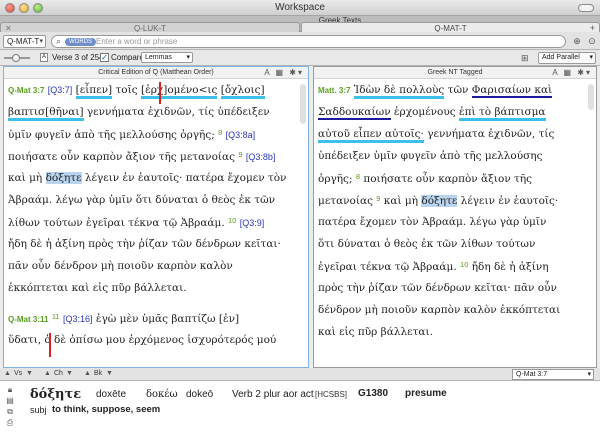 This screenshot has height=436, width=600. What do you see at coordinates (106, 409) in the screenshot?
I see `definition: to think, suppose, seem` at bounding box center [106, 409].